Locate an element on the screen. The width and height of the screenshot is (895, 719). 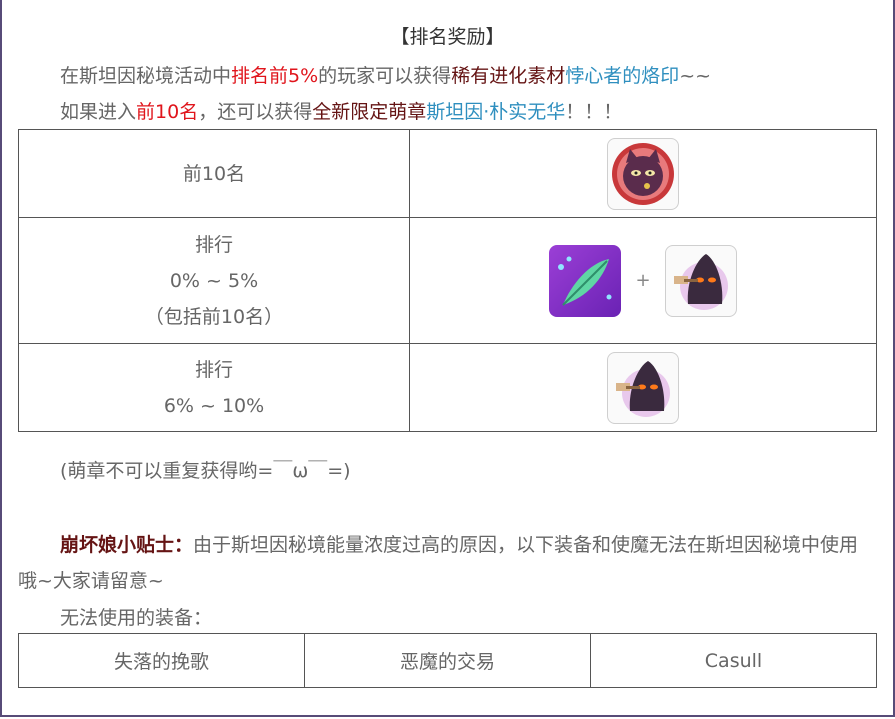
highlight-top10: 前10名 is located at coordinates (167, 112).